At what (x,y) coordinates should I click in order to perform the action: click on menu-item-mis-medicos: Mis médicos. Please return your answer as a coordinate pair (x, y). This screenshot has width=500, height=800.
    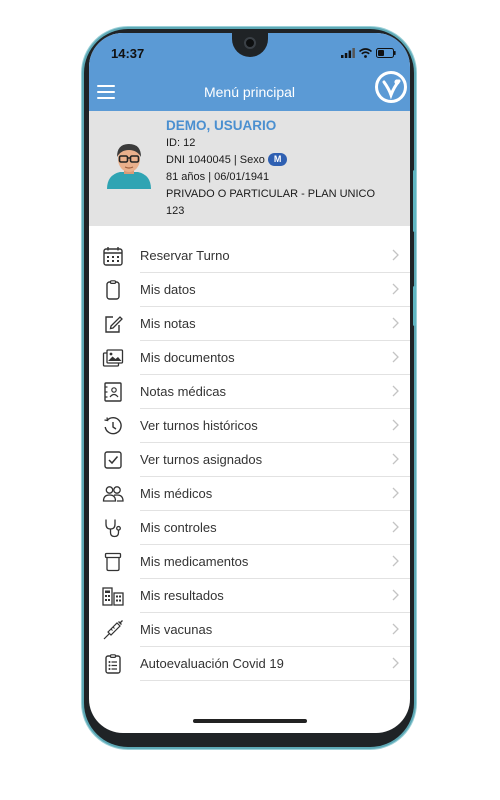
    Looking at the image, I should click on (249, 494).